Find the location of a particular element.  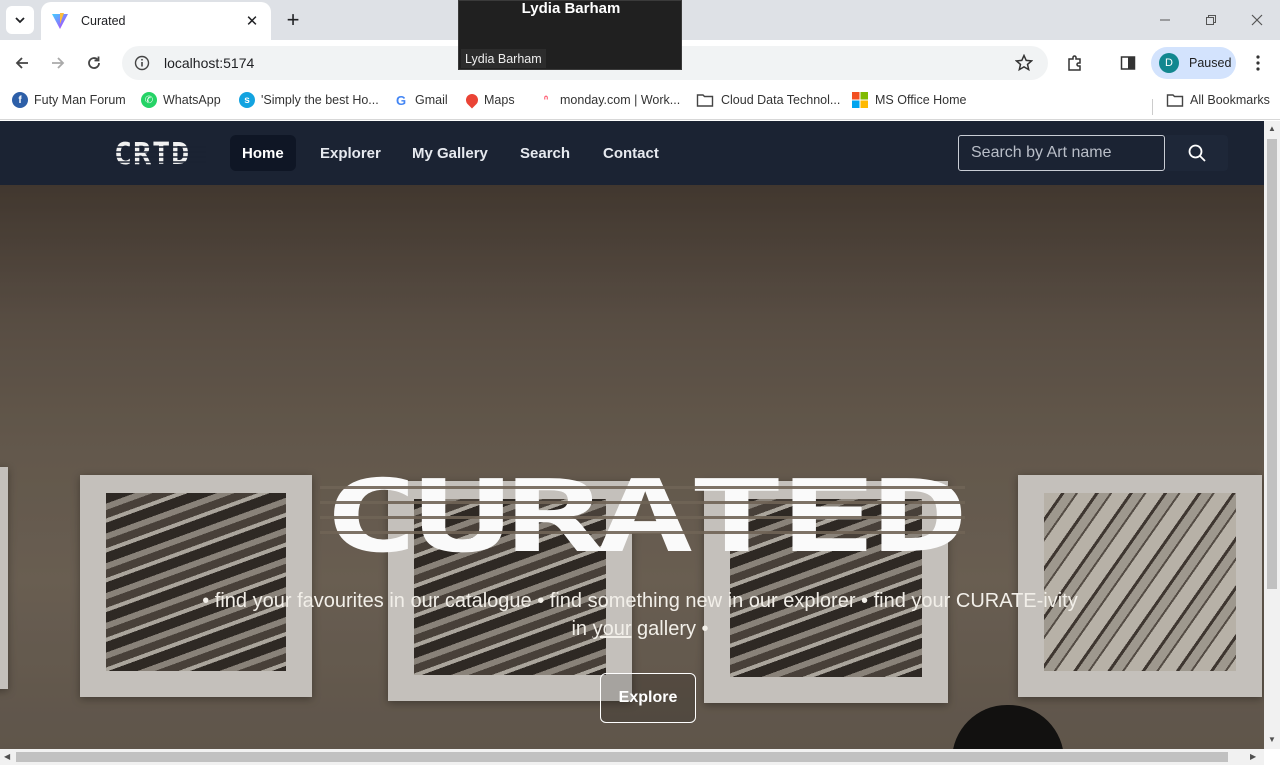

bookmark-futy-man-forum: f Futy Man Forum is located at coordinates (69, 100).